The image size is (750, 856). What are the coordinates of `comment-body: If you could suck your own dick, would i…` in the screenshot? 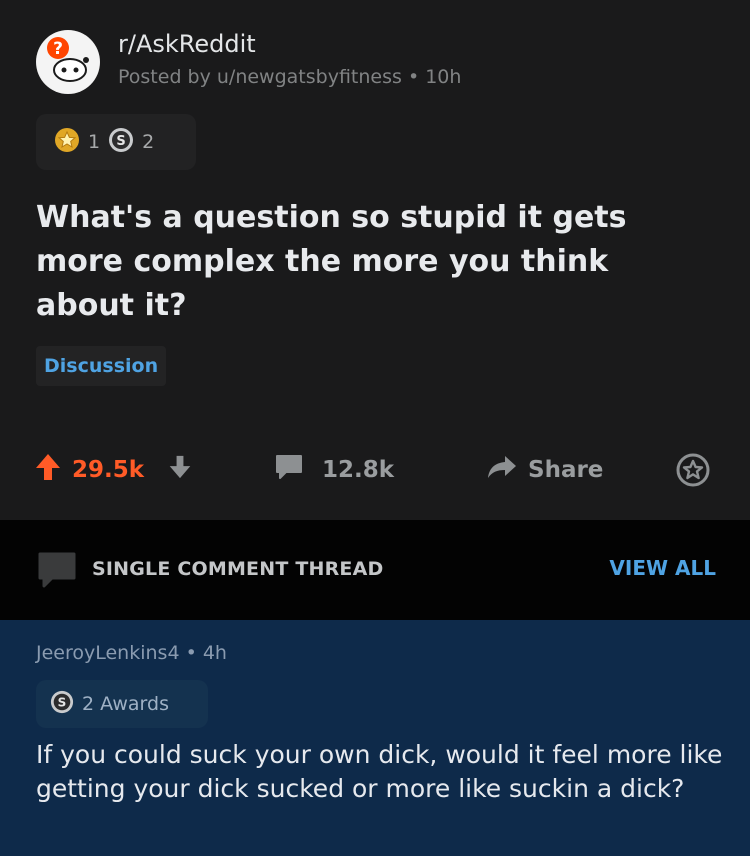 It's located at (379, 771).